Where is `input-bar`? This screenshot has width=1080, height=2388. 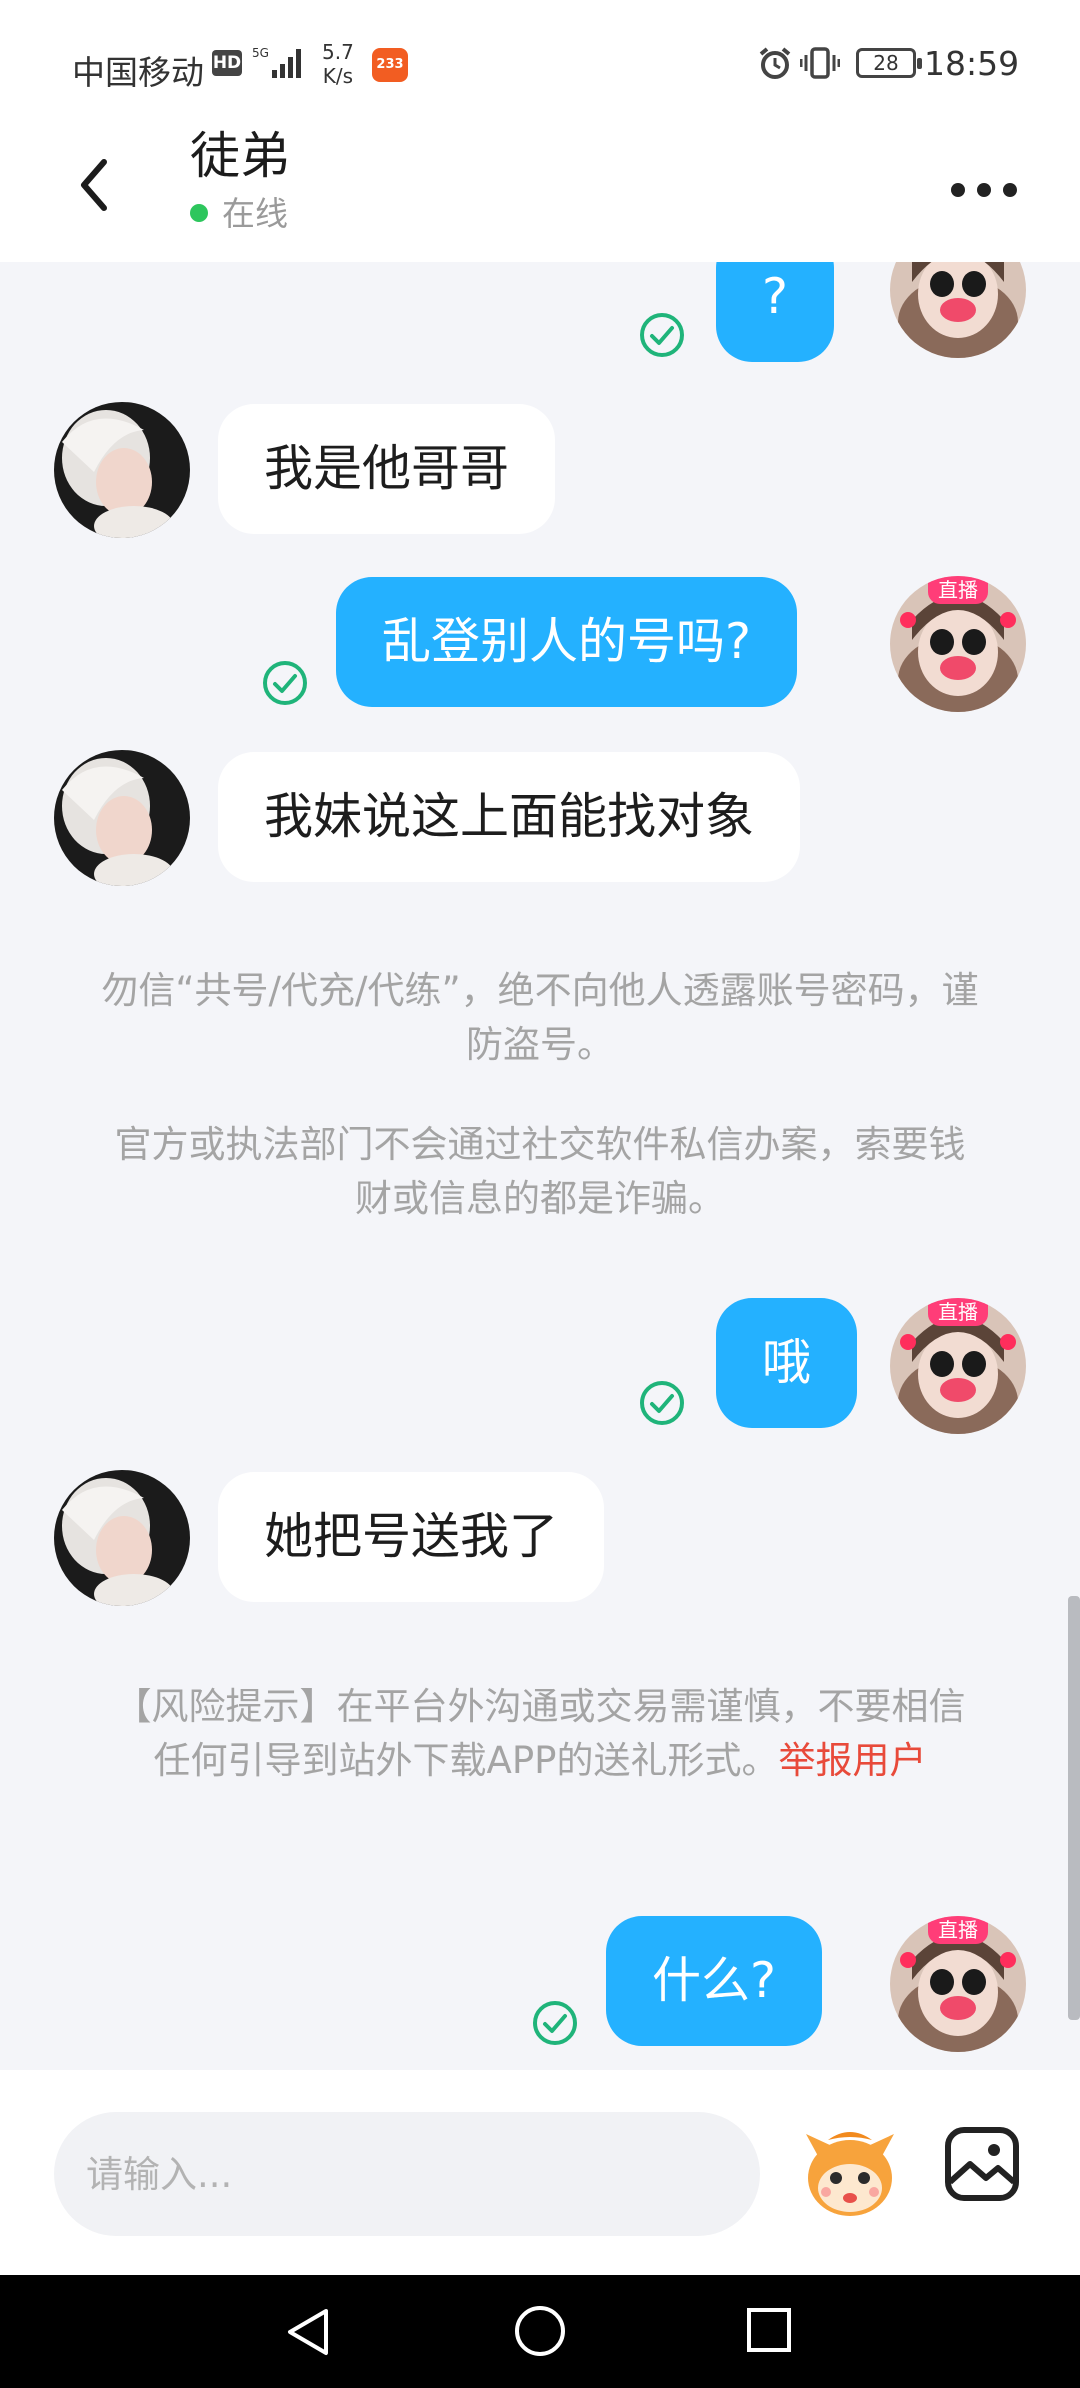 input-bar is located at coordinates (540, 2172).